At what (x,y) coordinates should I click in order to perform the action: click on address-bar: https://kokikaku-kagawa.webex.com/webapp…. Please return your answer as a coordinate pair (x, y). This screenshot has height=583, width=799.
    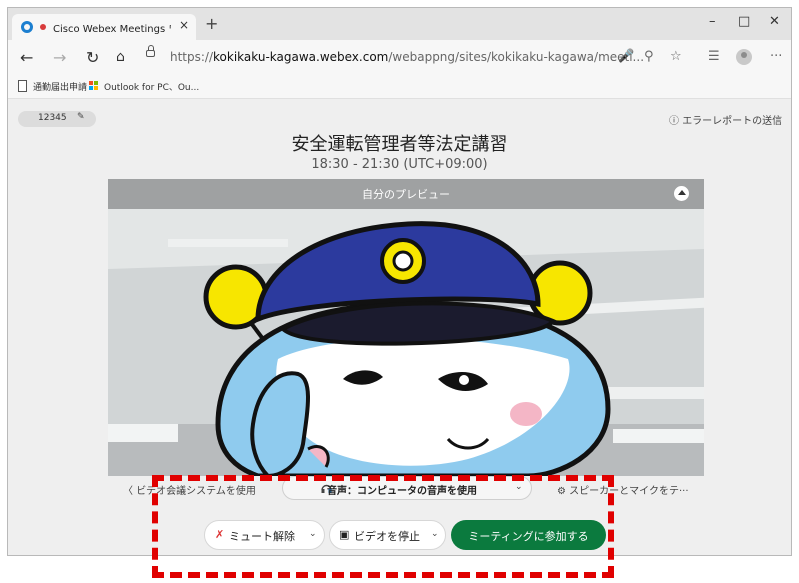
    Looking at the image, I should click on (407, 57).